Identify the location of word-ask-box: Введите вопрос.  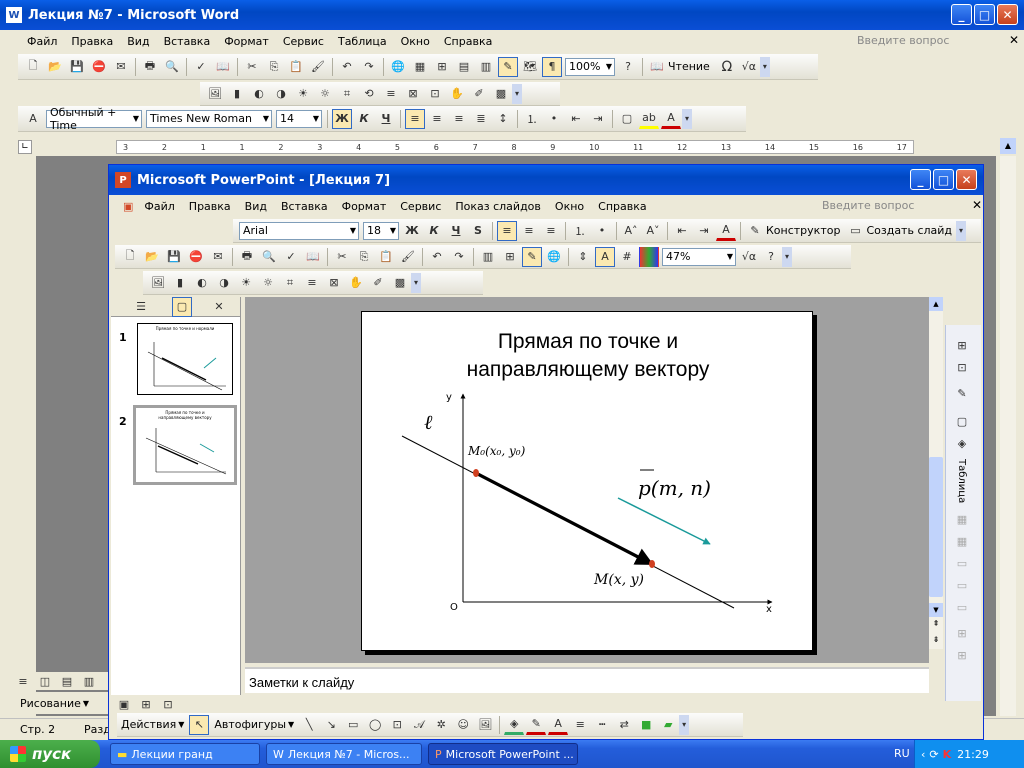
(903, 40).